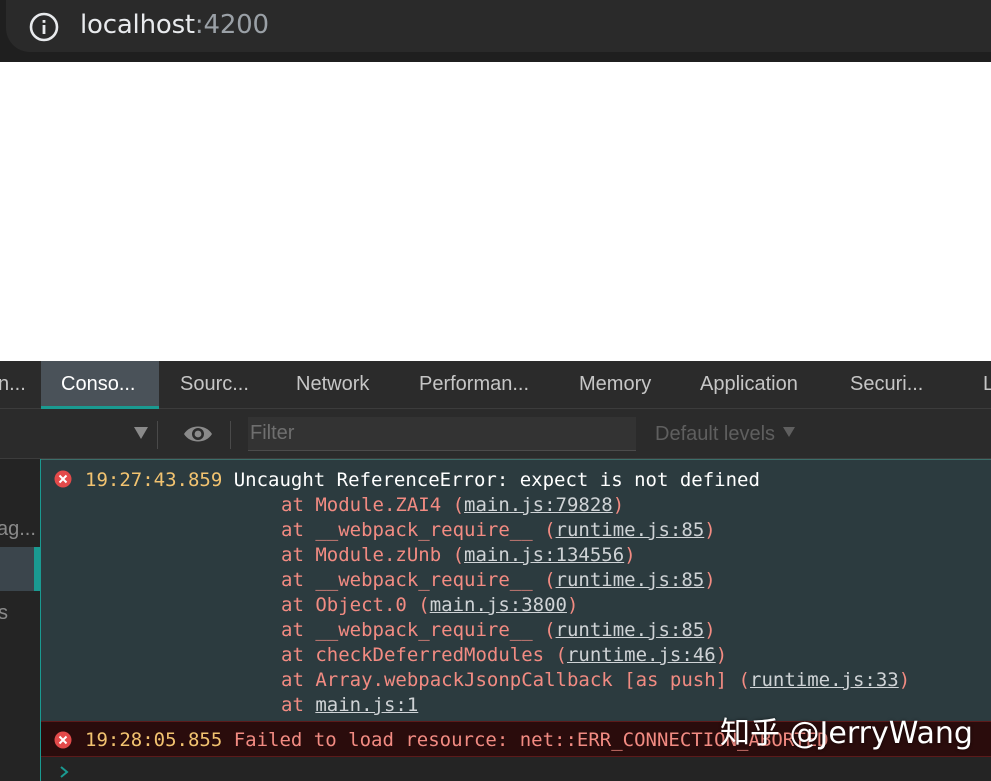  I want to click on stack-frame: at checkDeferredModules (runtime.js:46), so click(504, 655).